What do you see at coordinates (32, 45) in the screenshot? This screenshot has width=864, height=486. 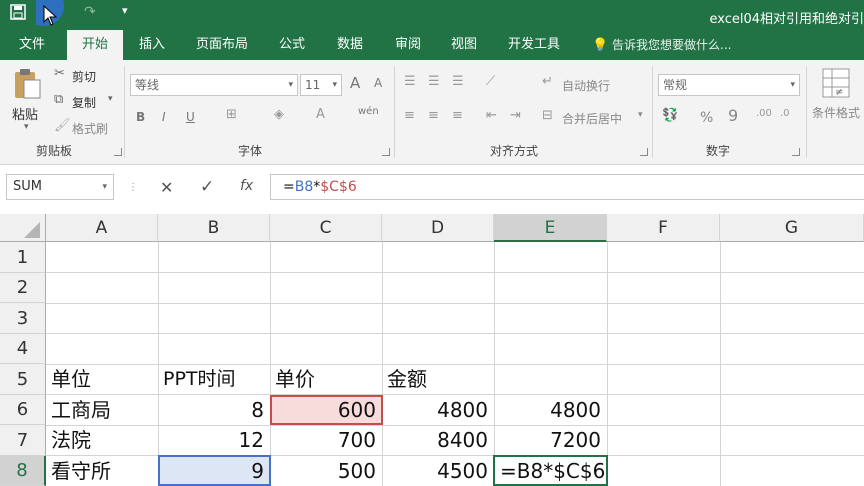 I see `tab-file: 文件` at bounding box center [32, 45].